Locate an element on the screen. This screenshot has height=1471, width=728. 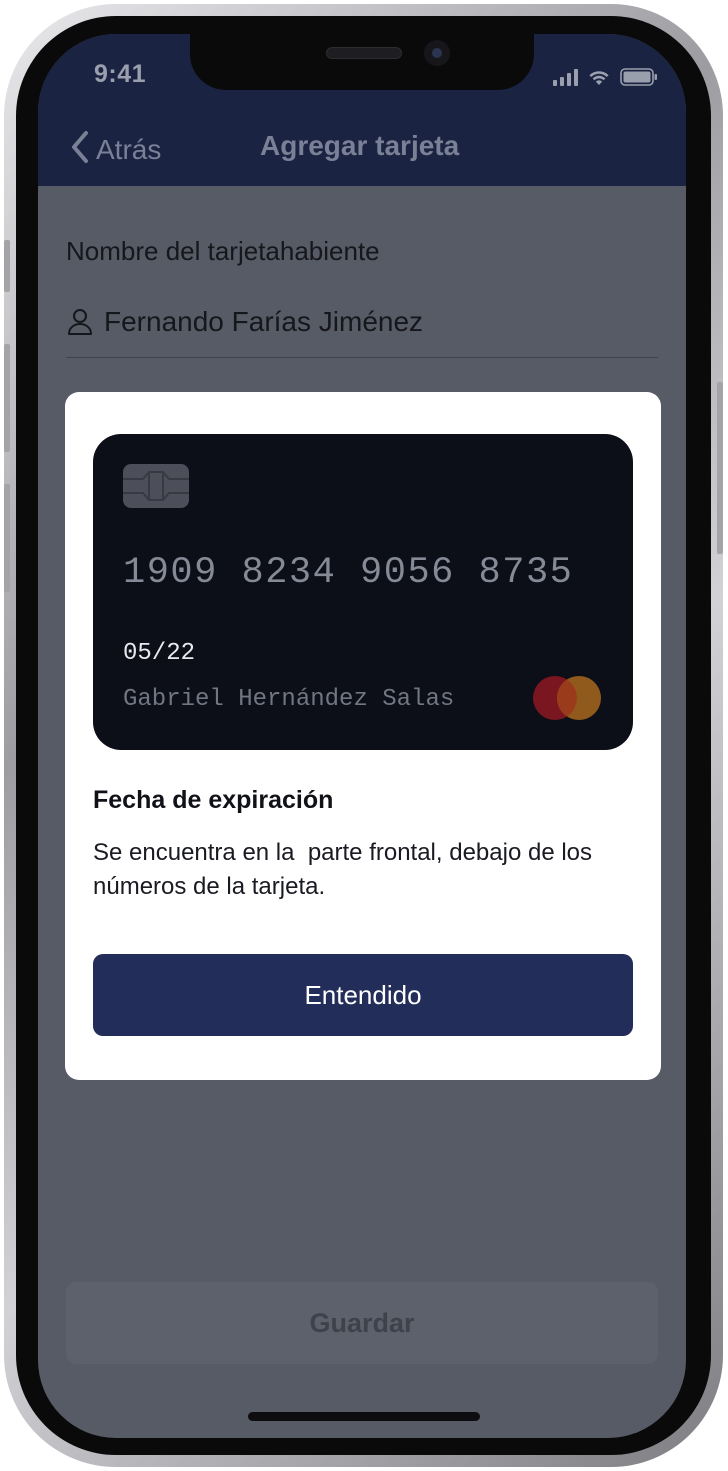
card-holder-name: Gabriel Hernández Salas is located at coordinates (289, 699).